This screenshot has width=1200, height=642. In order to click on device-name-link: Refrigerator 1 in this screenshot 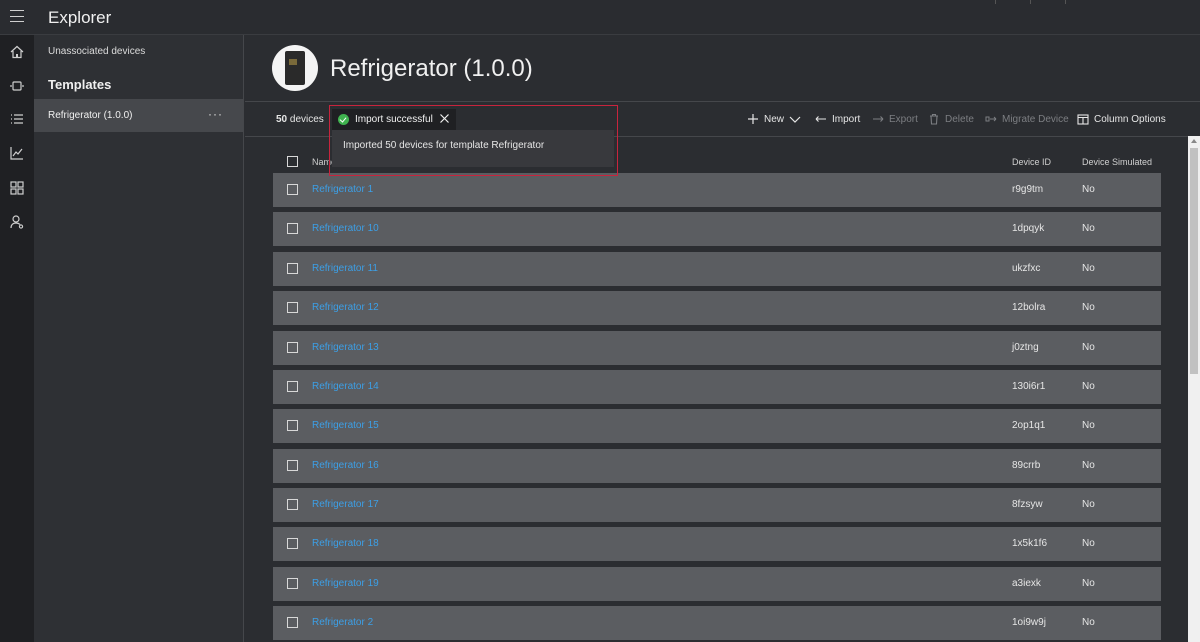, I will do `click(342, 189)`.